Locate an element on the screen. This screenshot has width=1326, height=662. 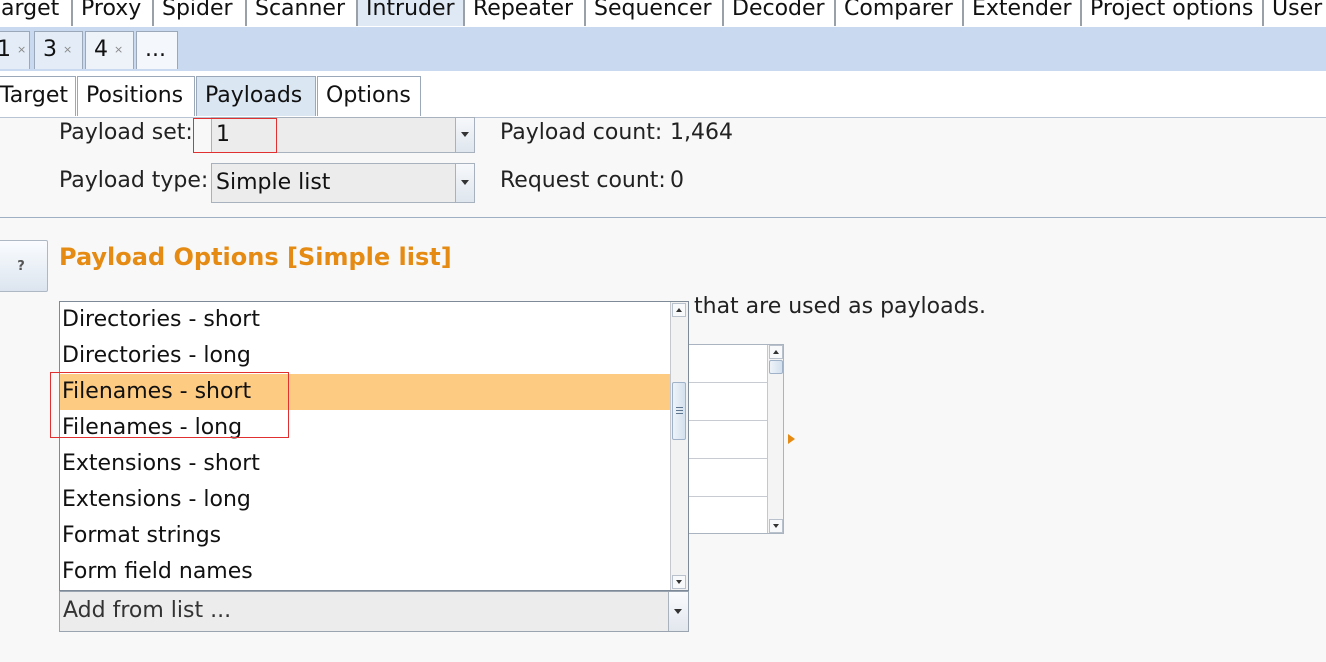
list-item: Extensions - long is located at coordinates (365, 500).